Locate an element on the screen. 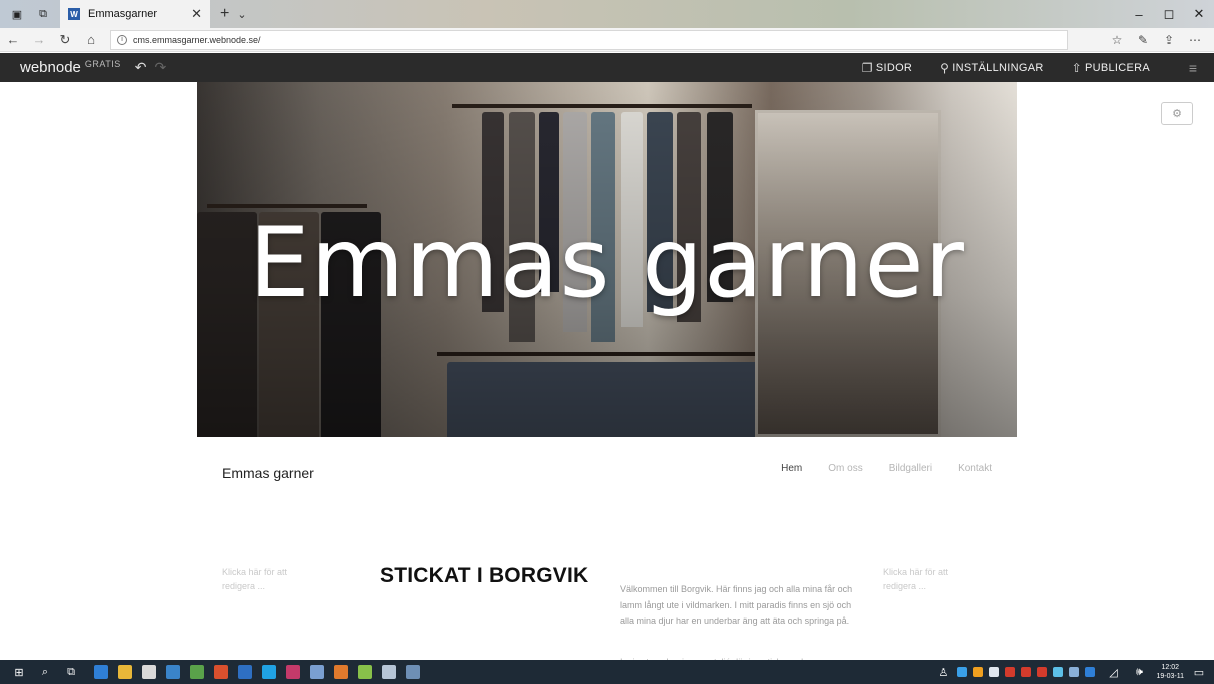  tab-preview-chevron-icon: ⌄ is located at coordinates (241, 14).